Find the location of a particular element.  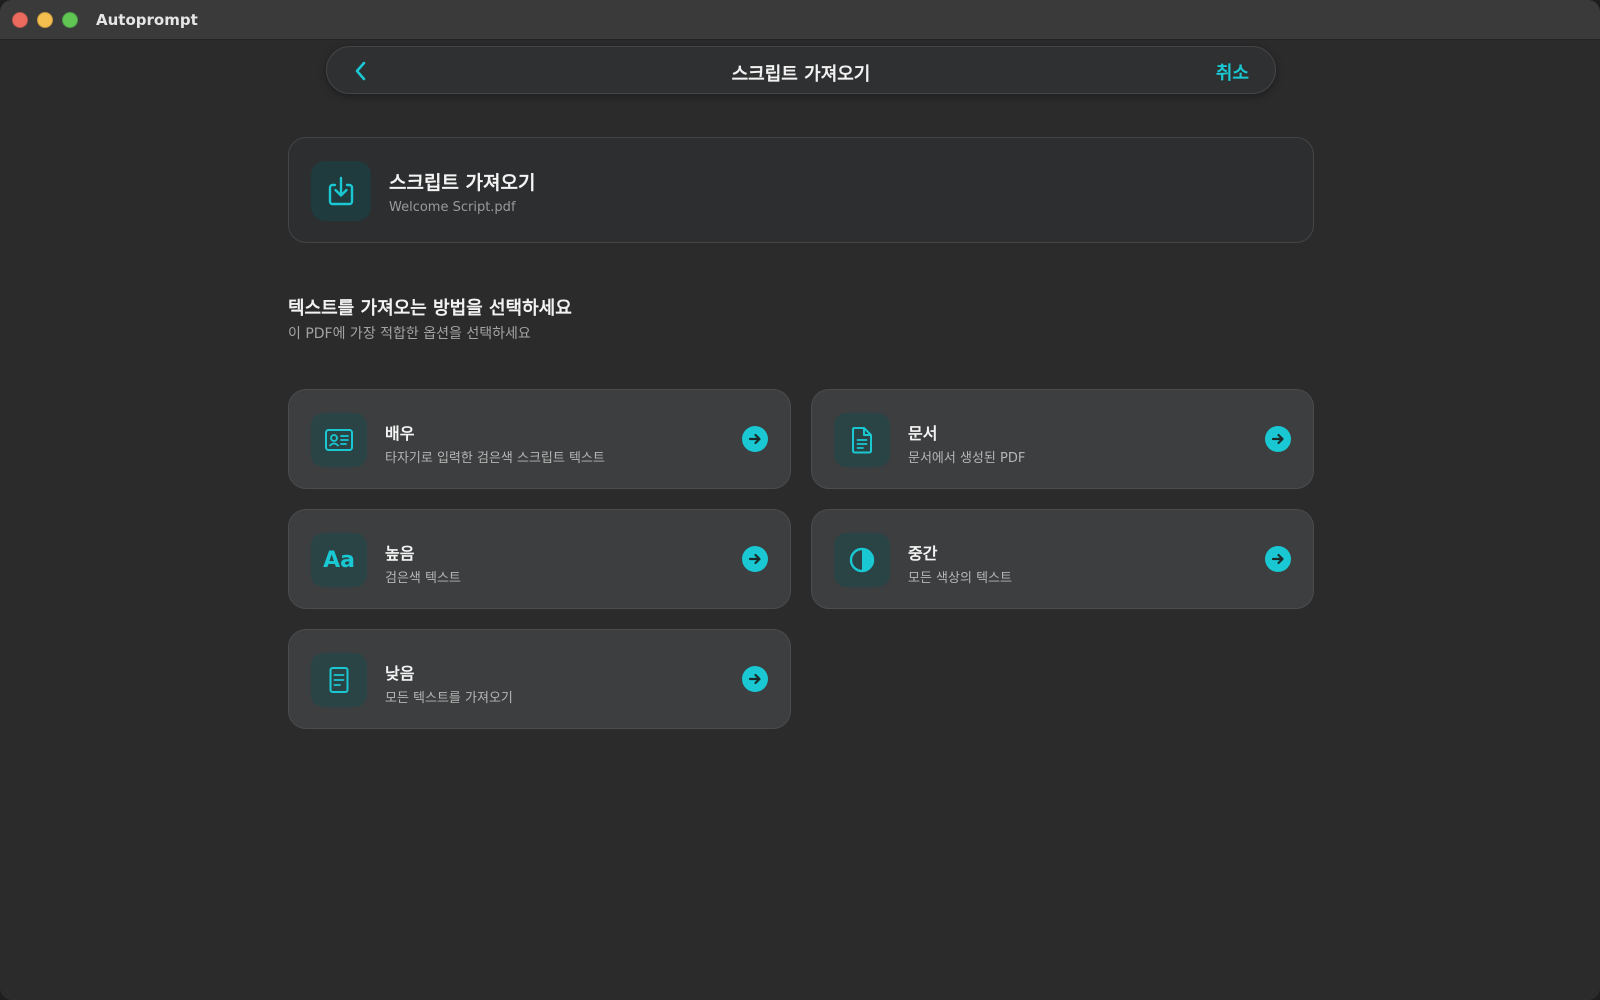

option-description: 검은색 텍스트 is located at coordinates (423, 578).